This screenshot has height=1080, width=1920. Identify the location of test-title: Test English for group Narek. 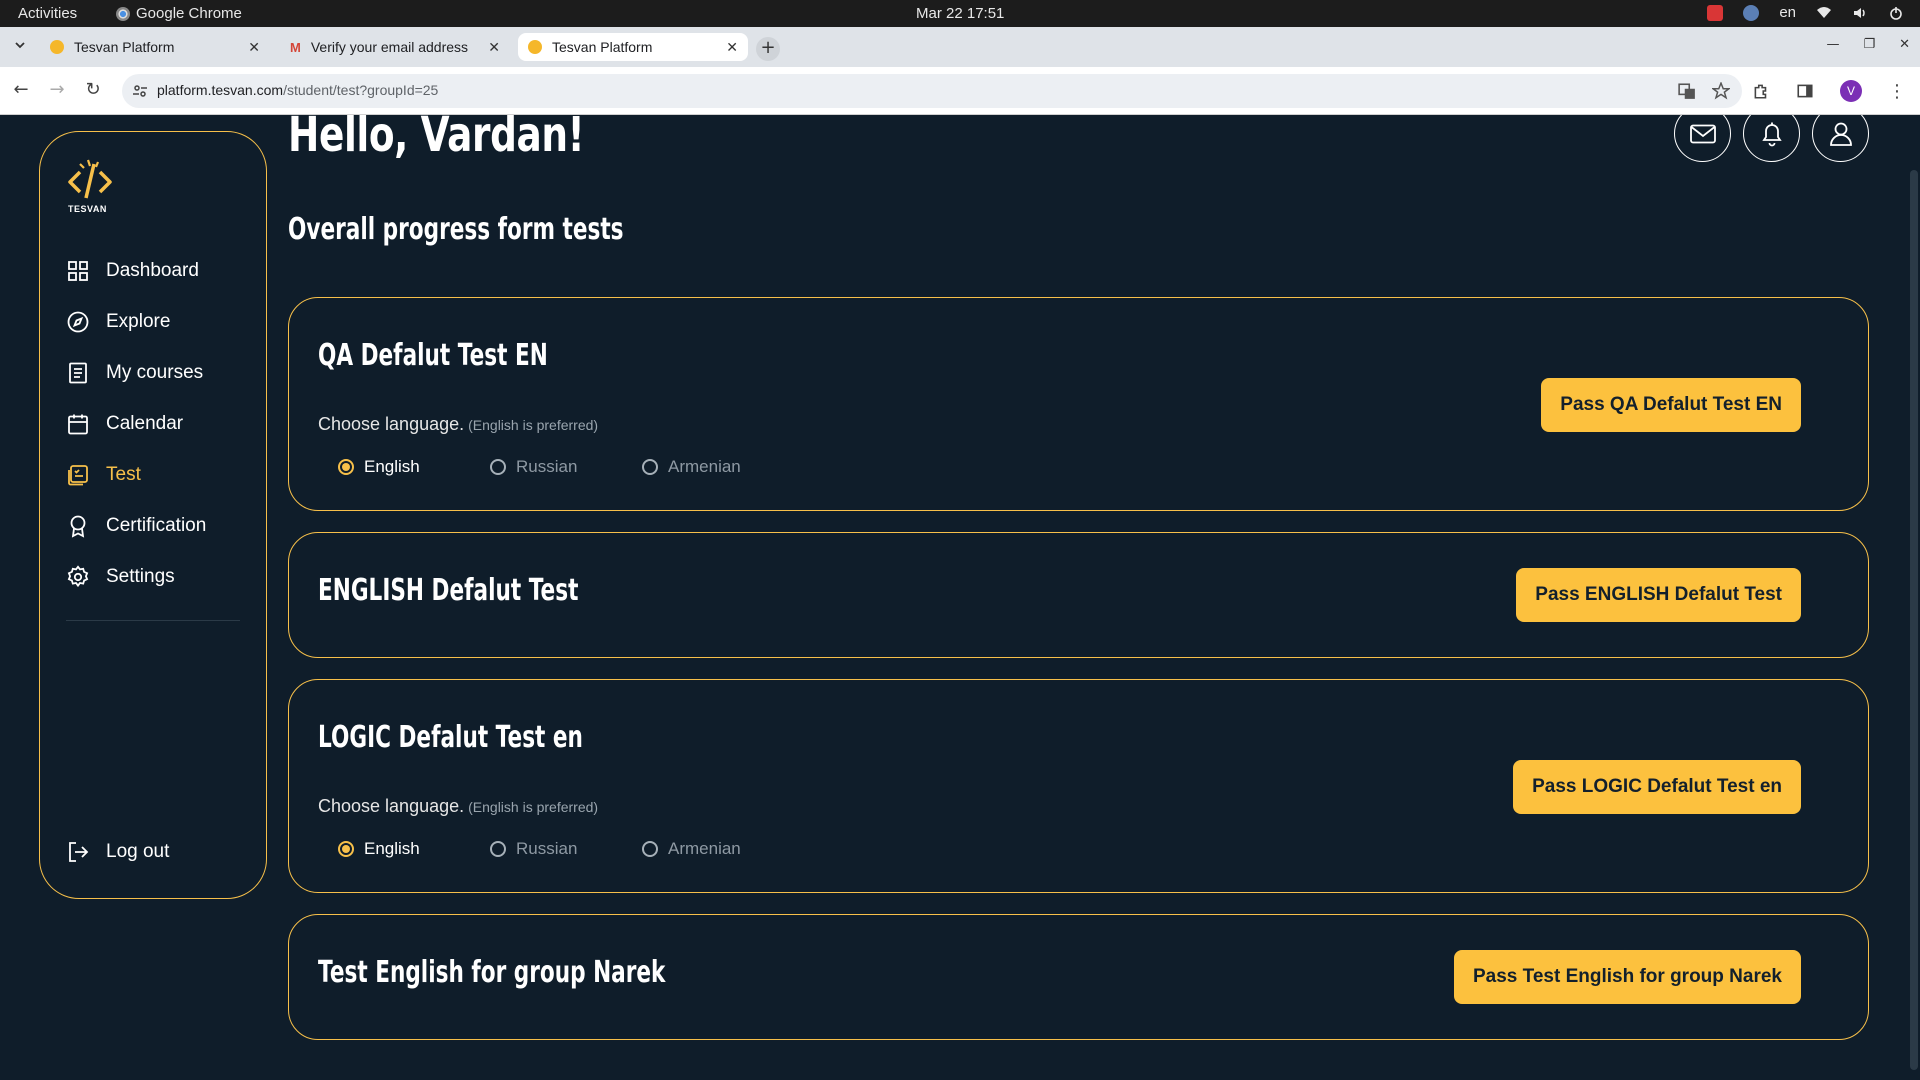
(492, 972).